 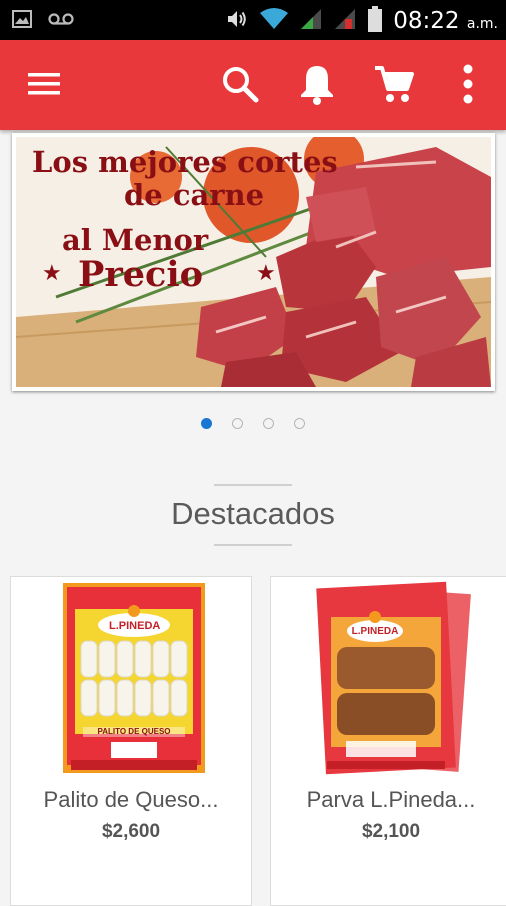 What do you see at coordinates (274, 21) in the screenshot?
I see `wifi-icon` at bounding box center [274, 21].